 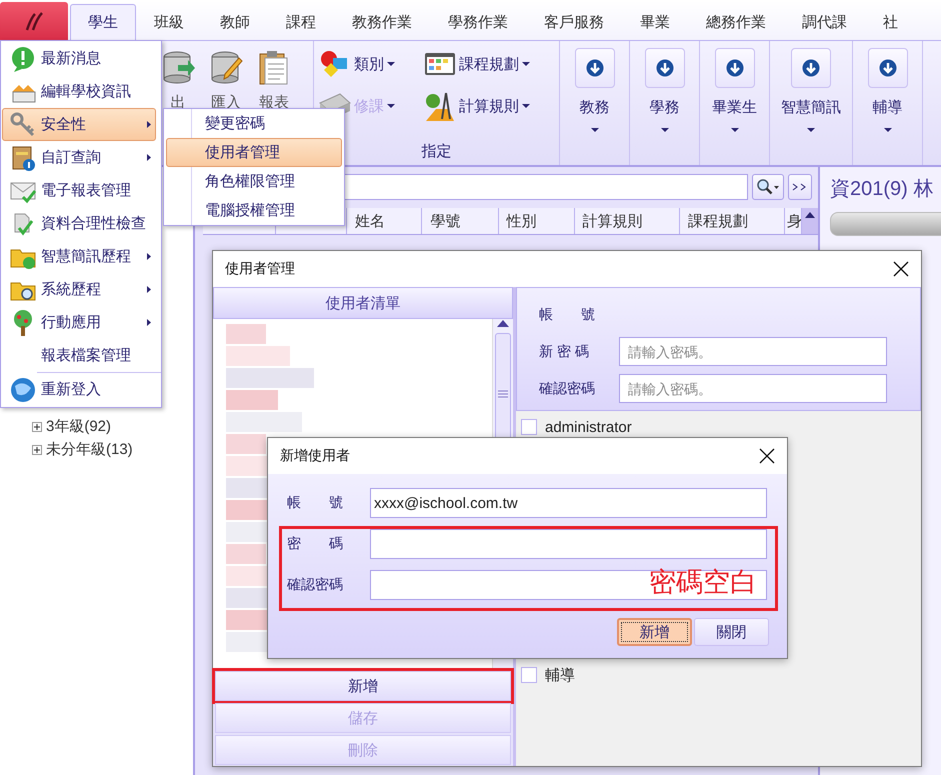 What do you see at coordinates (440, 106) in the screenshot?
I see `compass-icon` at bounding box center [440, 106].